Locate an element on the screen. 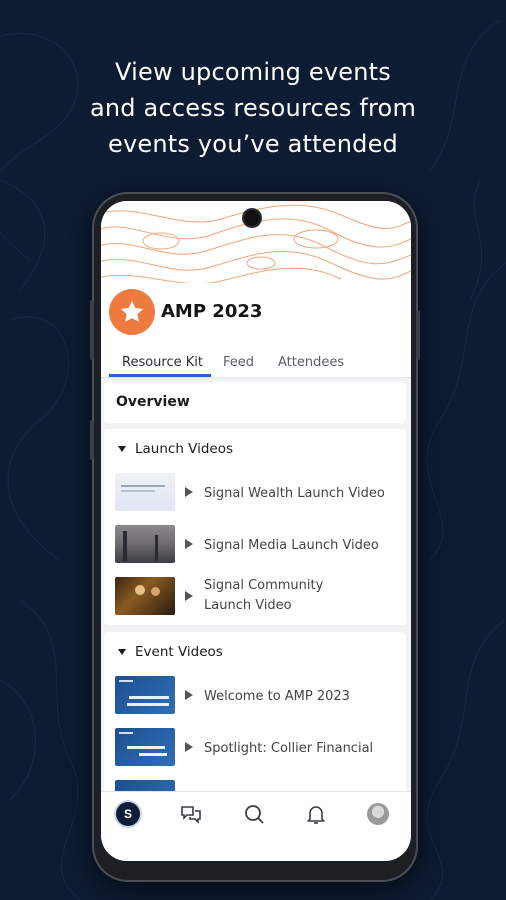  bell-icon is located at coordinates (316, 815).